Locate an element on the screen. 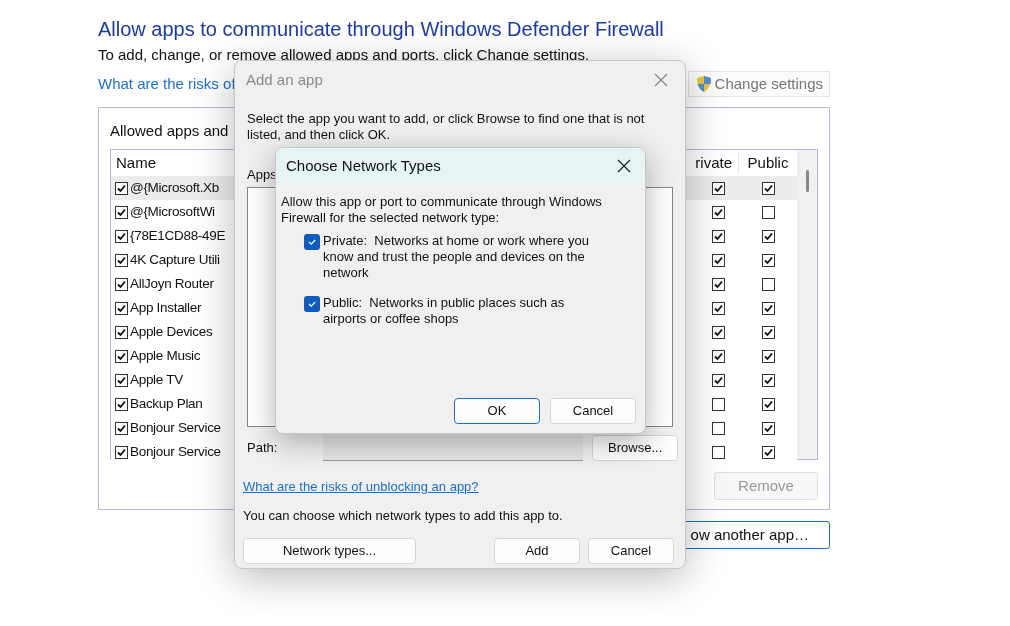 Image resolution: width=1010 pixels, height=626 pixels. app-name: @{MicrosoftWi is located at coordinates (172, 211).